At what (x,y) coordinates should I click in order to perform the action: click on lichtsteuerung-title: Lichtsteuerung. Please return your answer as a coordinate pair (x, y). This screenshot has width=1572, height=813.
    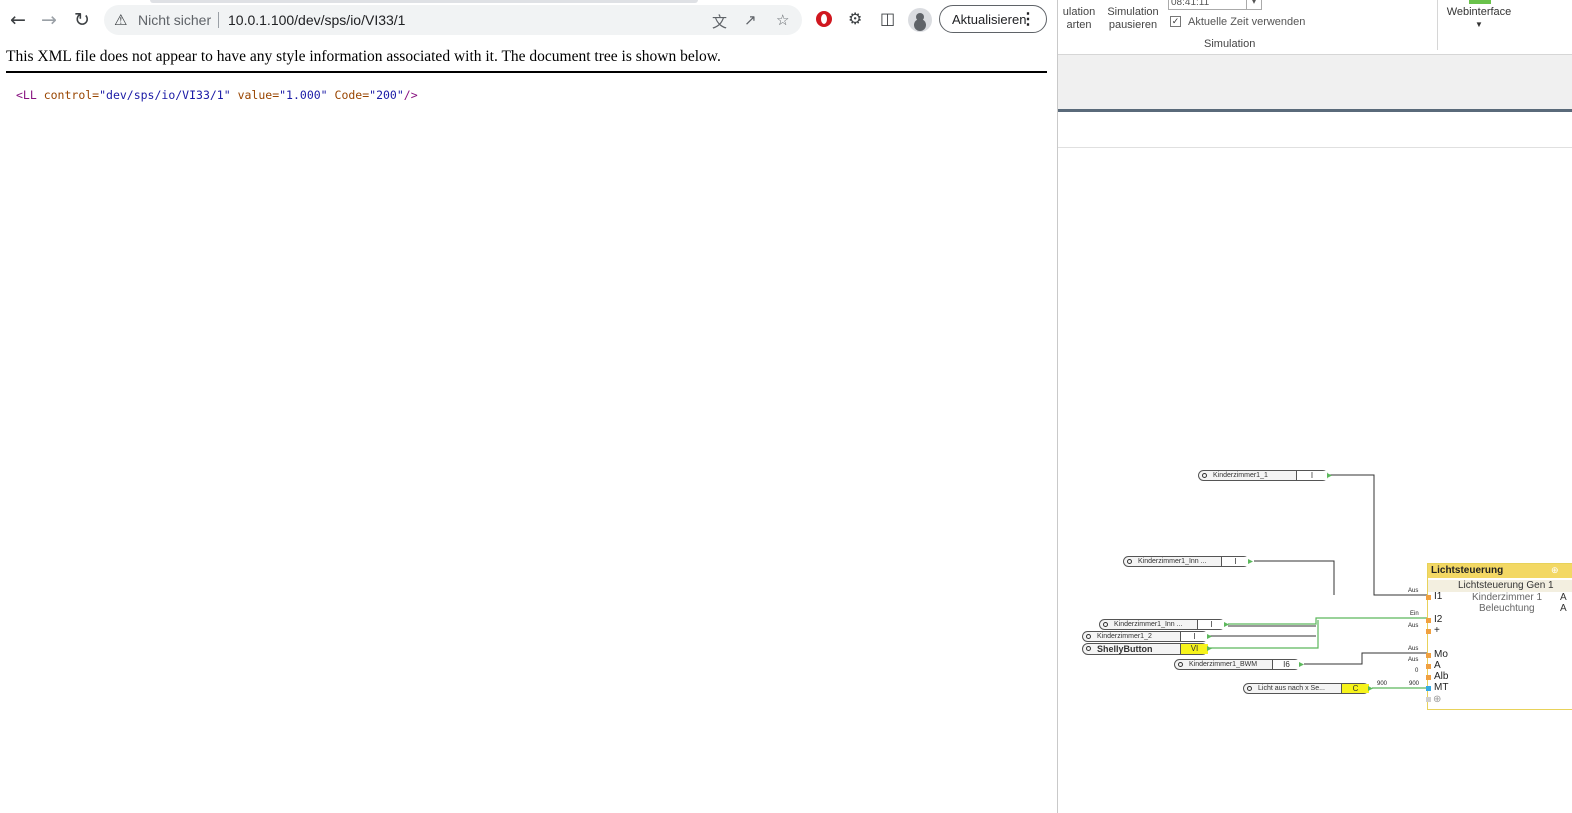
    Looking at the image, I should click on (1467, 570).